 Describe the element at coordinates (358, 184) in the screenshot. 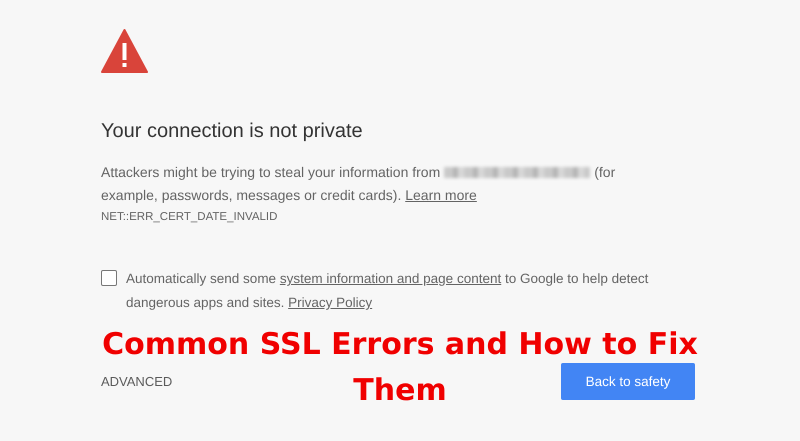

I see `warning-message: Attackers might be trying to steal your information from (for example, passwords, messages or credit cards). Learn more` at that location.